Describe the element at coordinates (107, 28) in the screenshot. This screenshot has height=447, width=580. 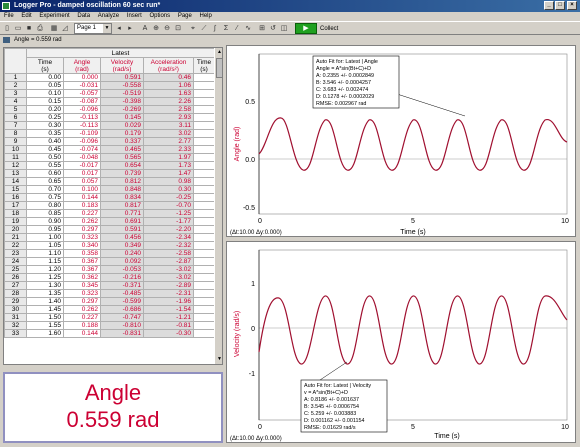
I see `chevron-down-icon: ▼` at that location.